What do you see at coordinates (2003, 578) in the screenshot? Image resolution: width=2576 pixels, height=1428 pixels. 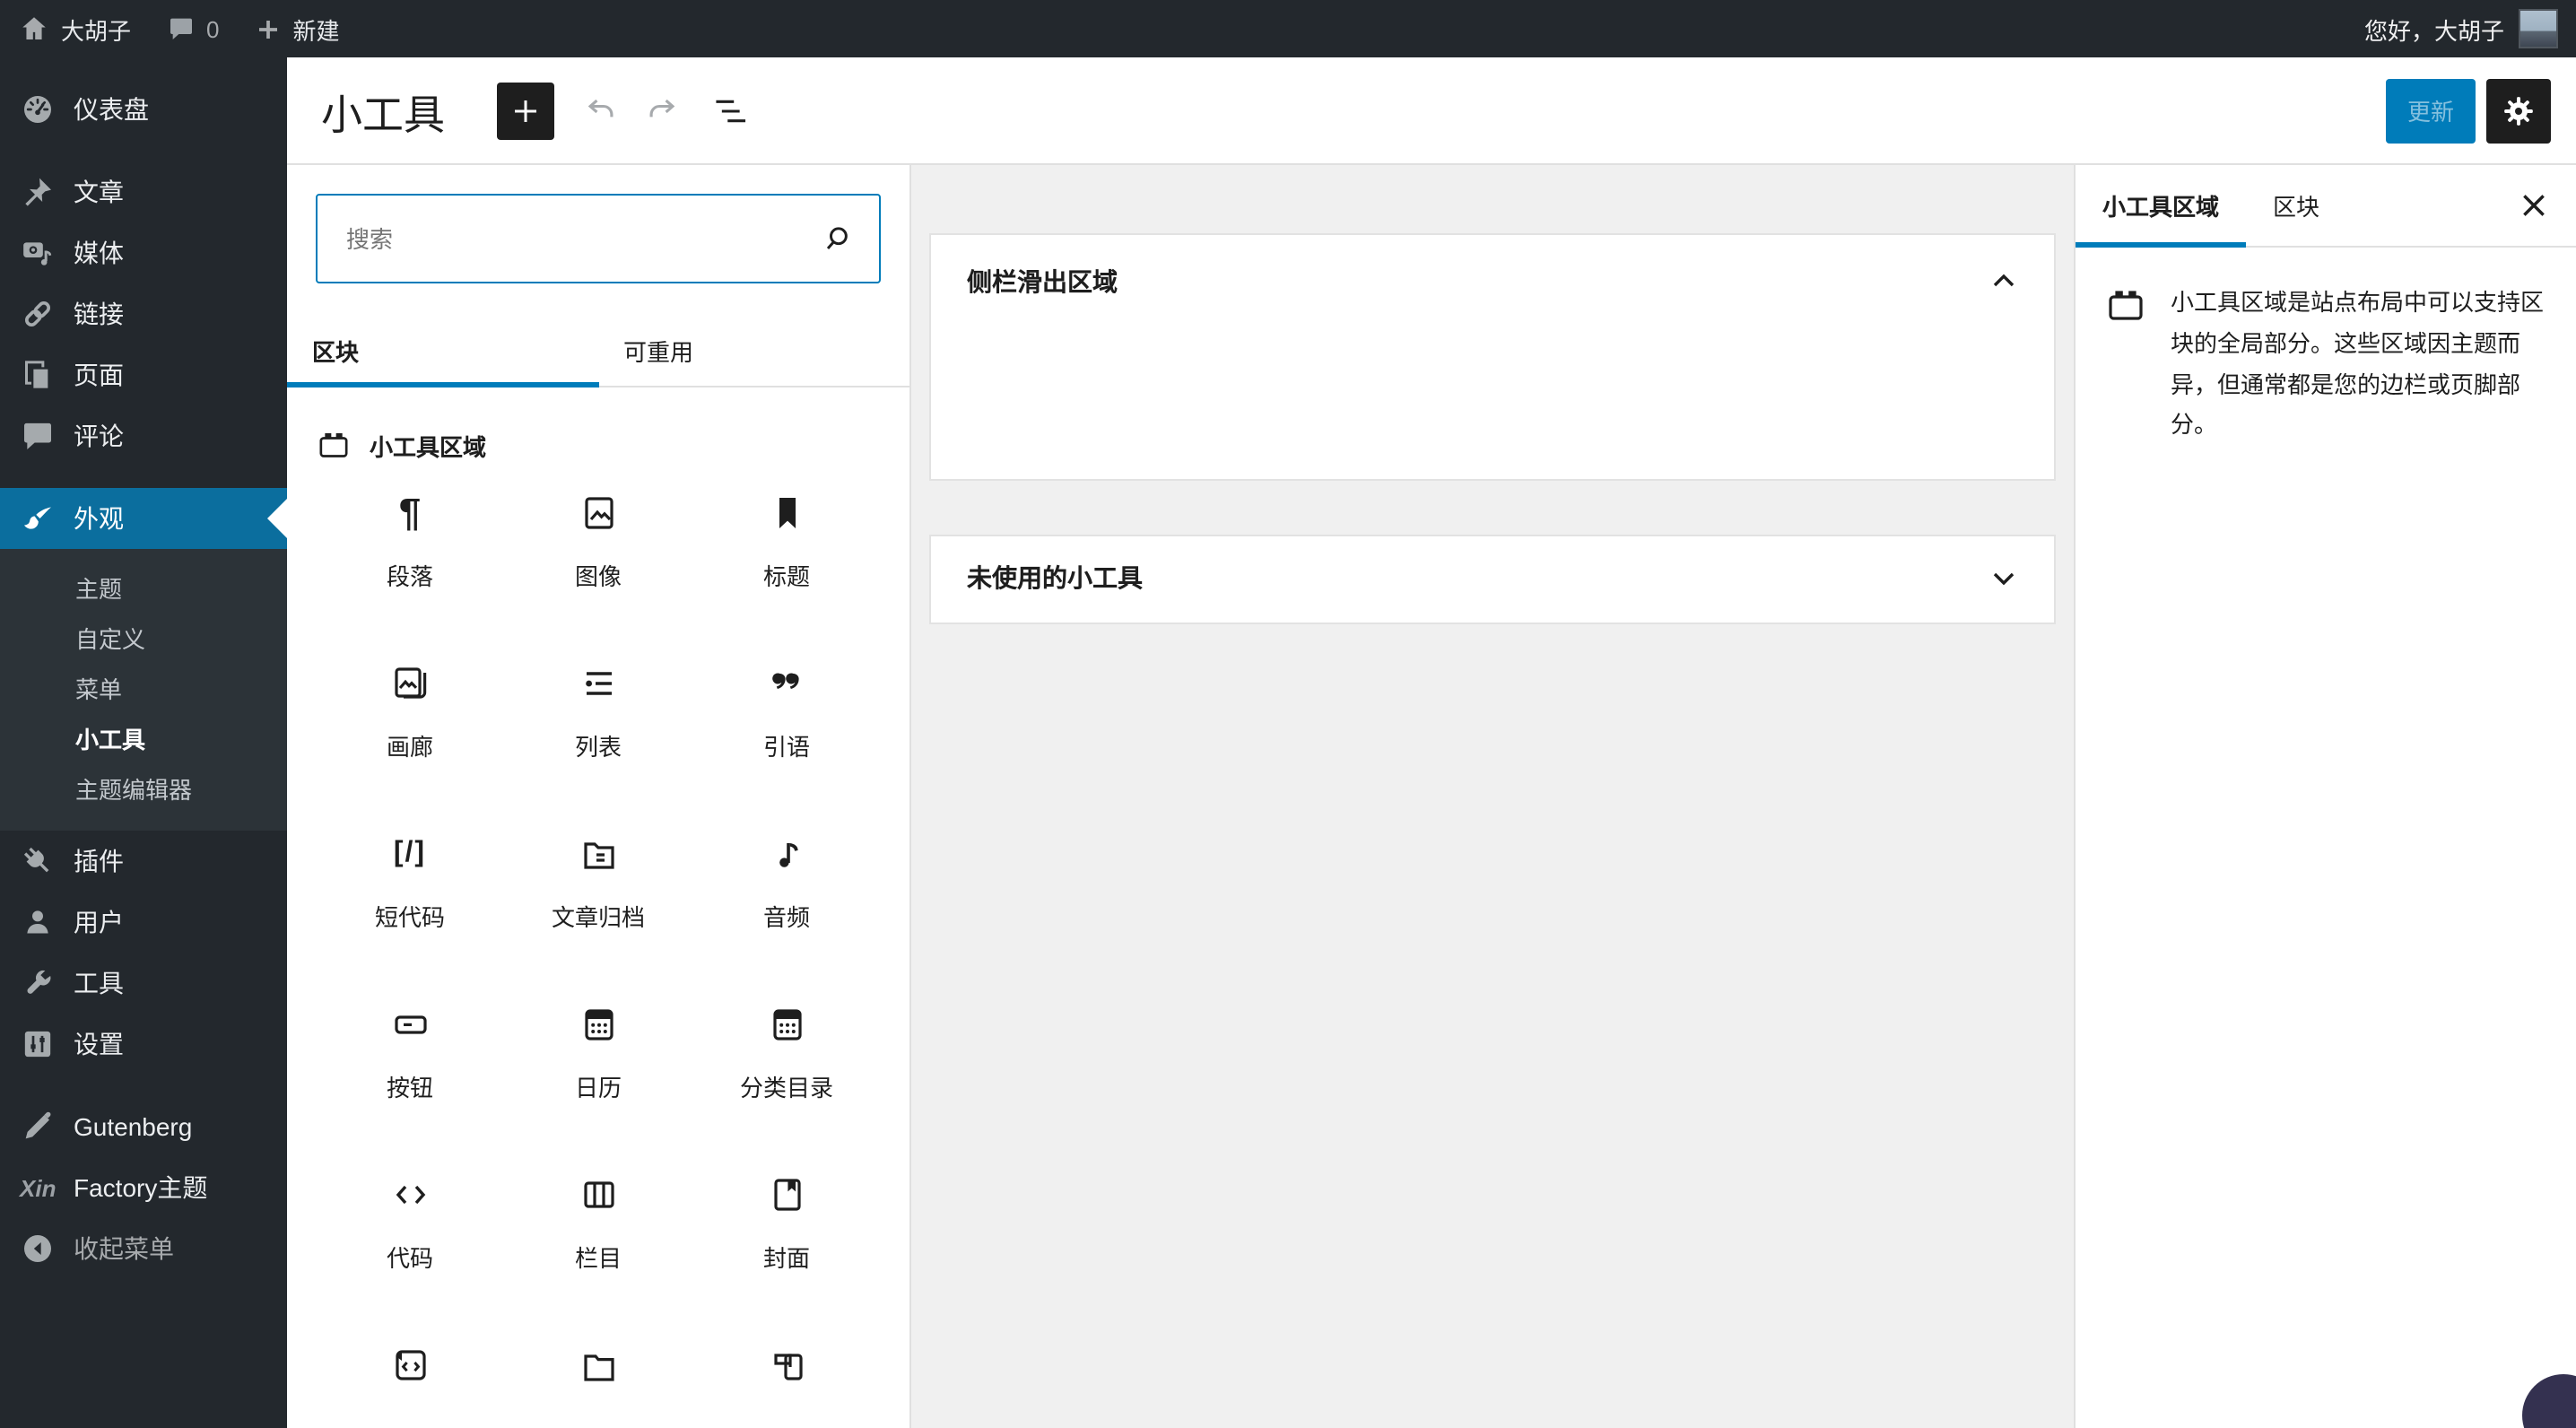 I see `chevron-down-icon` at bounding box center [2003, 578].